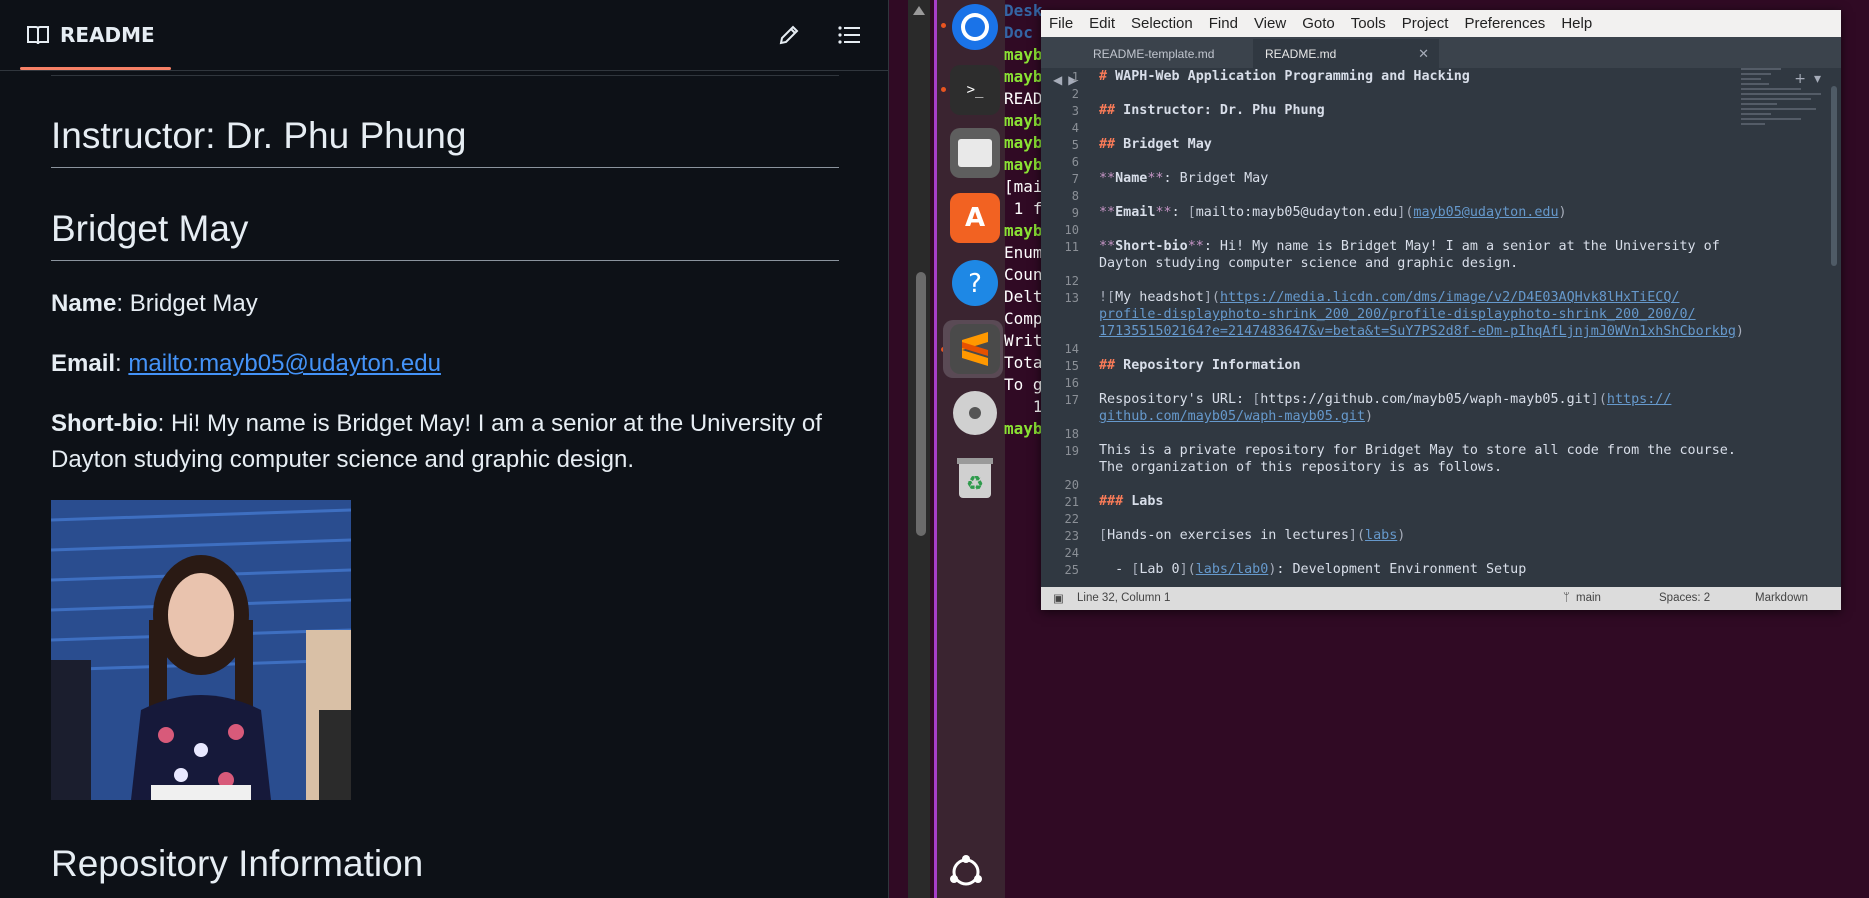 Image resolution: width=1869 pixels, height=898 pixels. I want to click on trash-icon: ♻, so click(975, 477).